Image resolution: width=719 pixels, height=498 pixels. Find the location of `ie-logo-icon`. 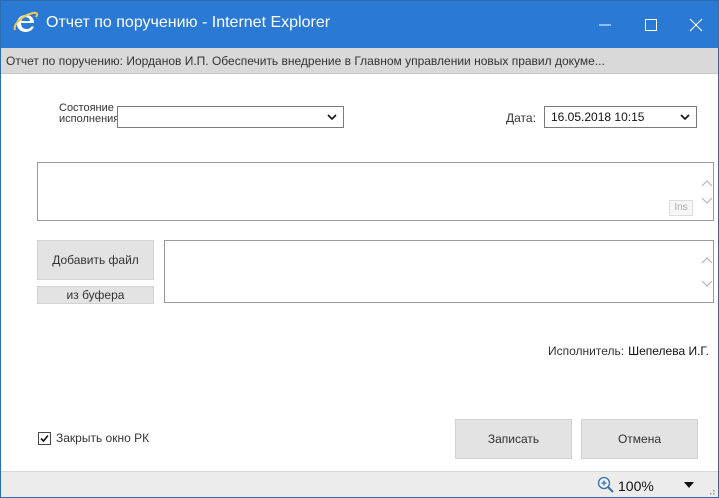

ie-logo-icon is located at coordinates (25, 21).